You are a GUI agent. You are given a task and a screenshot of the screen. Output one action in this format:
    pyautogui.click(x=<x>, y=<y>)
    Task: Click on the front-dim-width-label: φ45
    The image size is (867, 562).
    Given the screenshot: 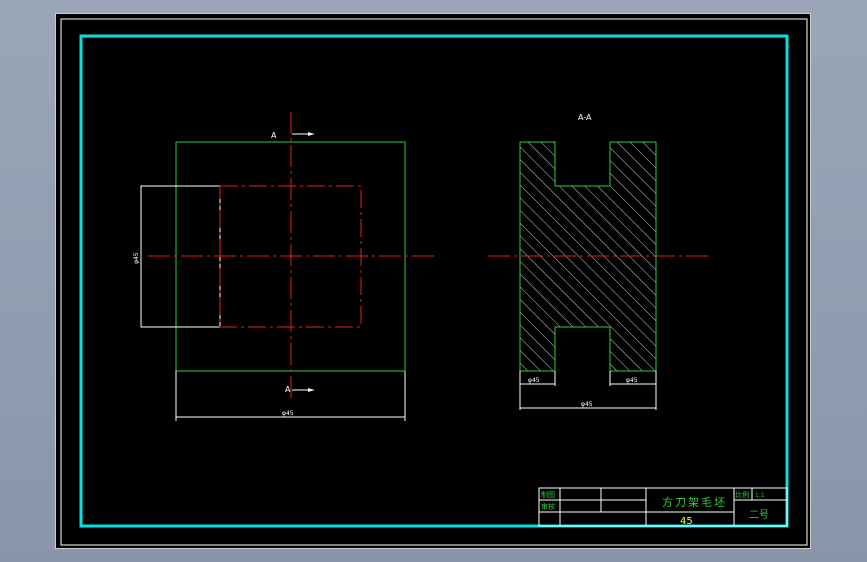 What is the action you would take?
    pyautogui.click(x=288, y=413)
    